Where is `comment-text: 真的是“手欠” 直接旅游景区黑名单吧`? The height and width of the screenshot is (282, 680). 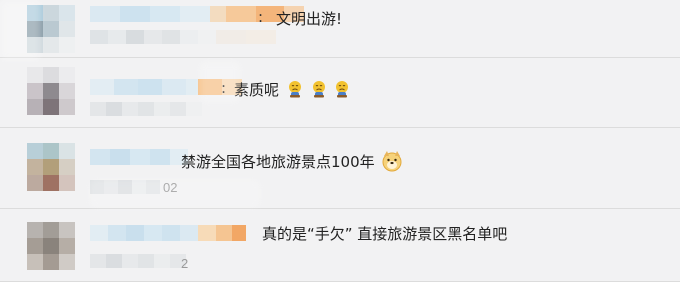 comment-text: 真的是“手欠” 直接旅游景区黑名单吧 is located at coordinates (385, 234).